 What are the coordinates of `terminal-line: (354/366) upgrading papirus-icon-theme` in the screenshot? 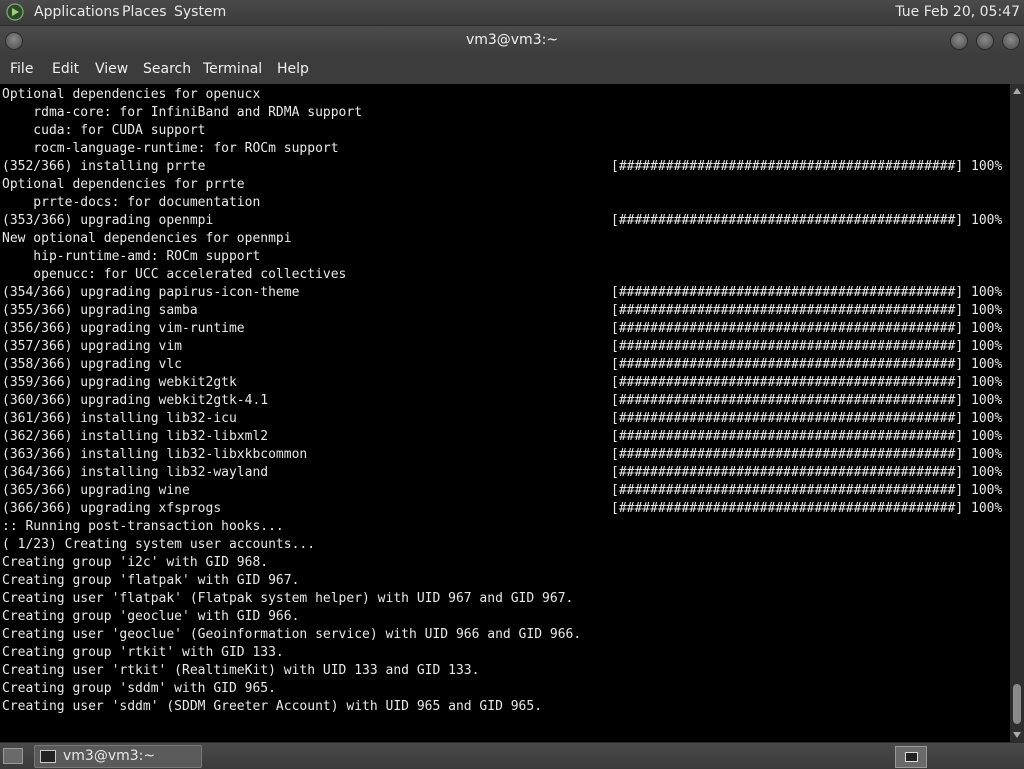 It's located at (151, 292).